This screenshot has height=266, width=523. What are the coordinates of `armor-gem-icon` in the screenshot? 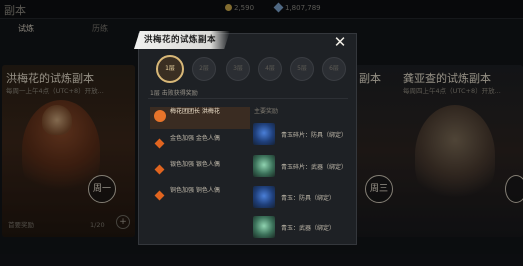 It's located at (264, 197).